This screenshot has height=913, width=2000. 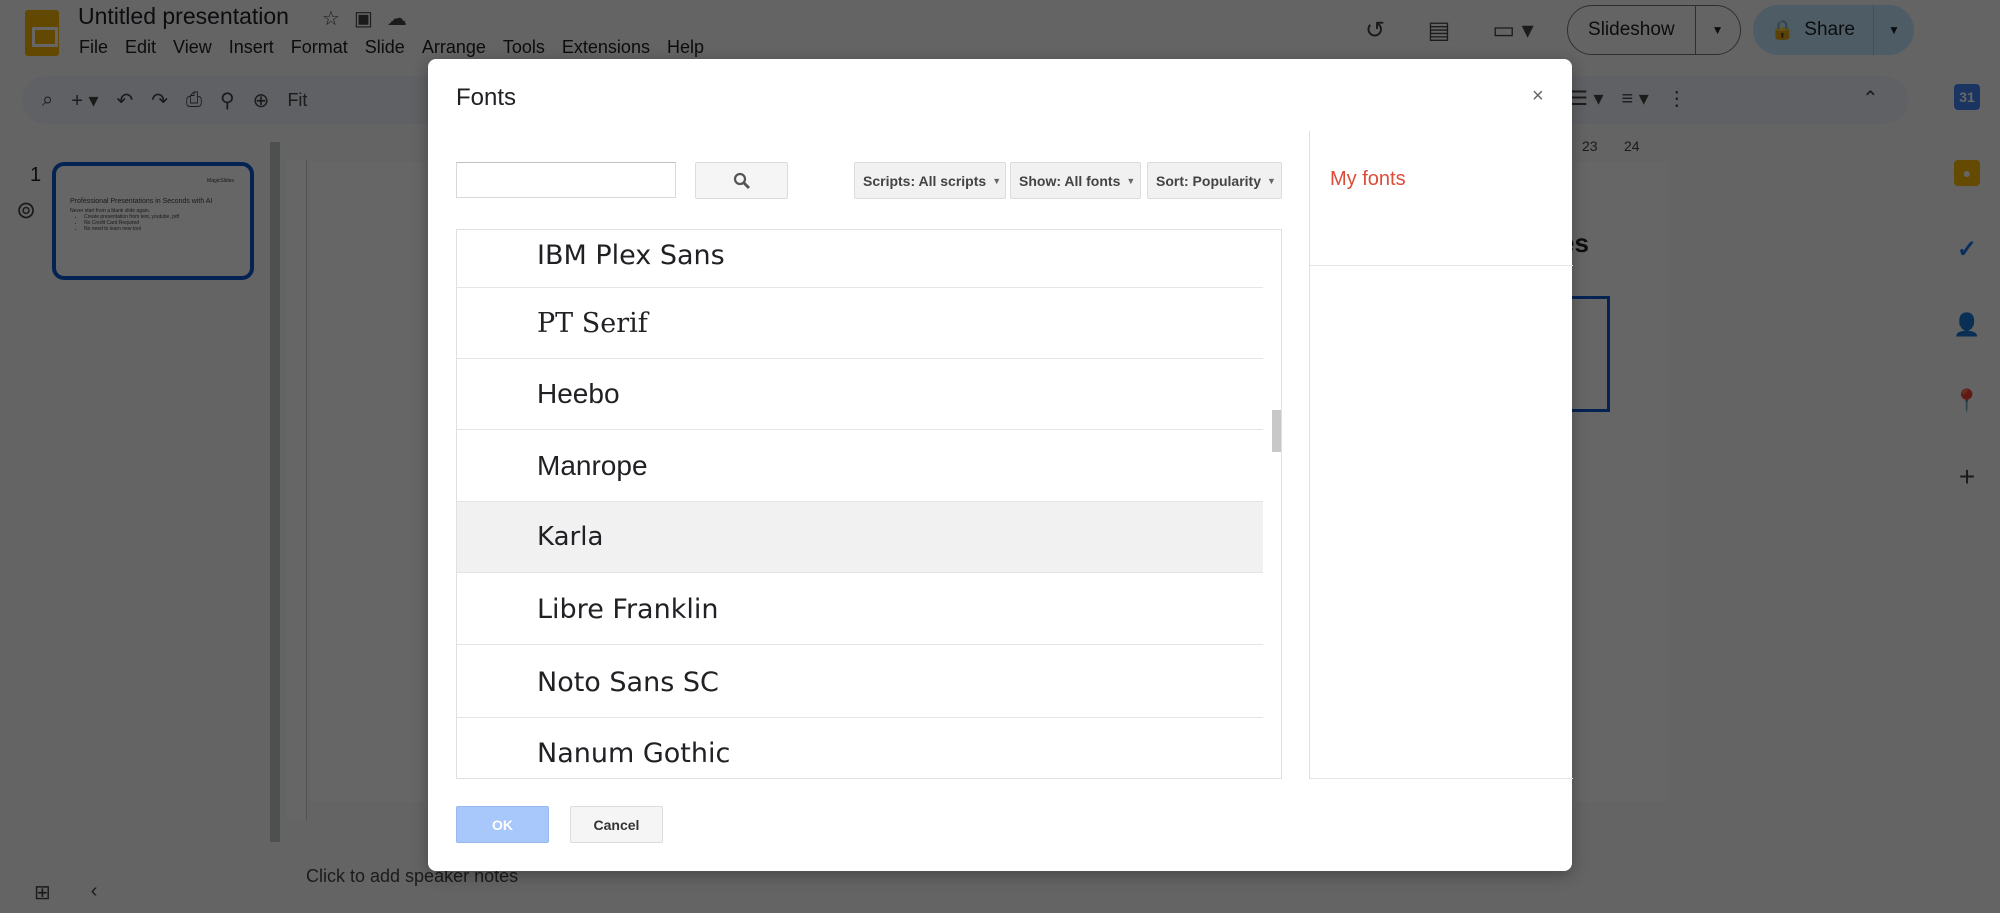 I want to click on show-filter-dropdown: Show: All fonts ▼, so click(x=1075, y=180).